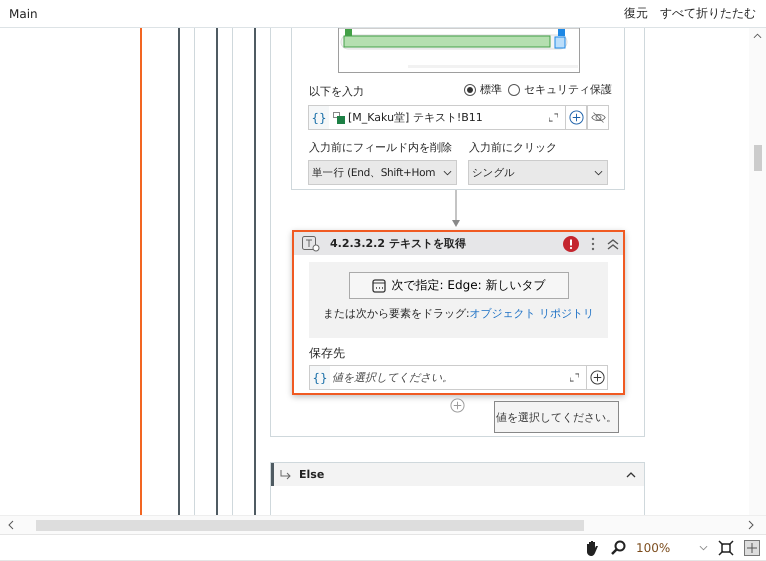  What do you see at coordinates (757, 271) in the screenshot?
I see `vertical-scrollbar` at bounding box center [757, 271].